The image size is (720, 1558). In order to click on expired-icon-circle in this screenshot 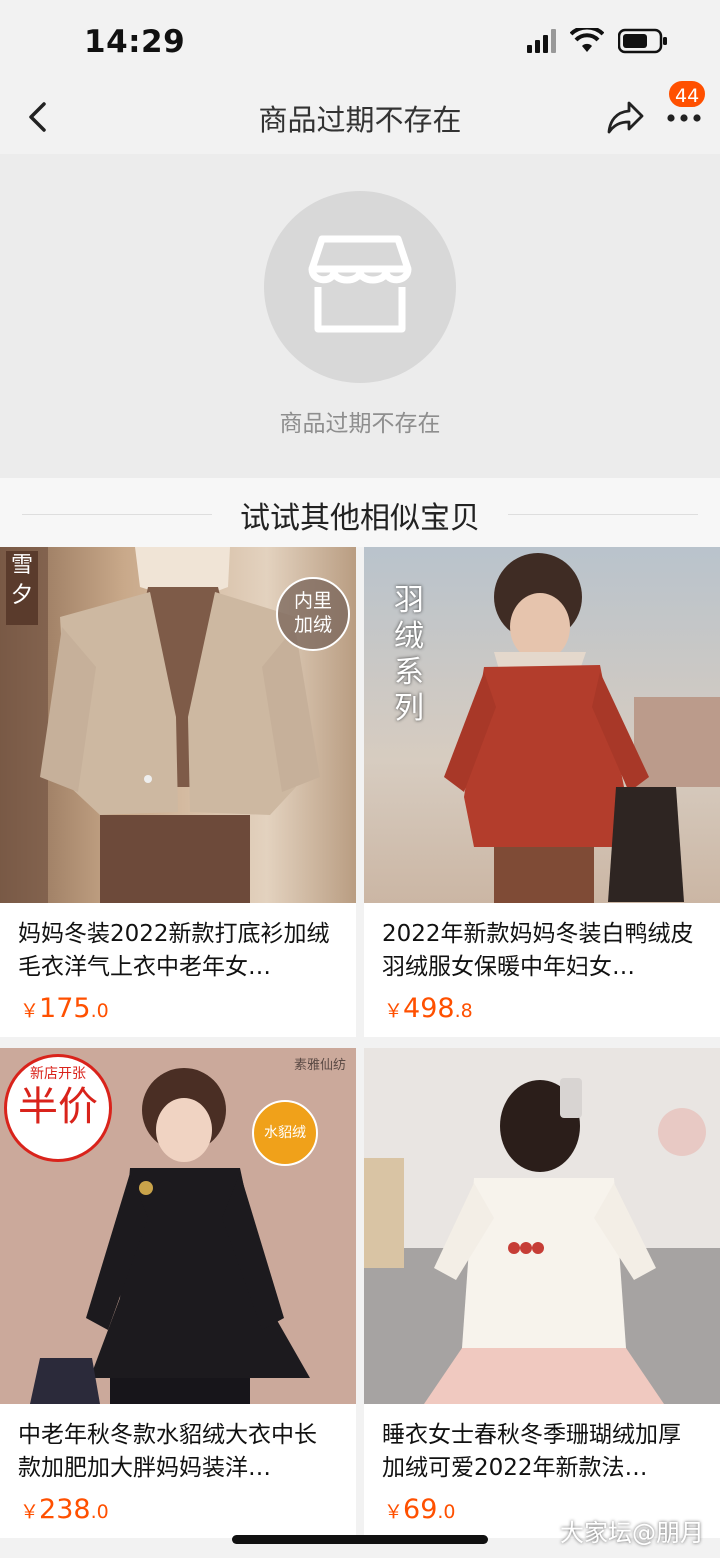, I will do `click(360, 287)`.